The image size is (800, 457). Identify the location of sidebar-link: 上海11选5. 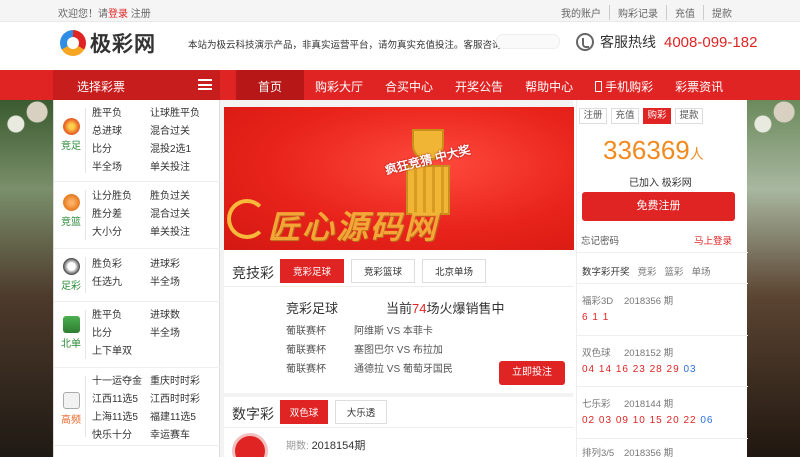
(121, 417).